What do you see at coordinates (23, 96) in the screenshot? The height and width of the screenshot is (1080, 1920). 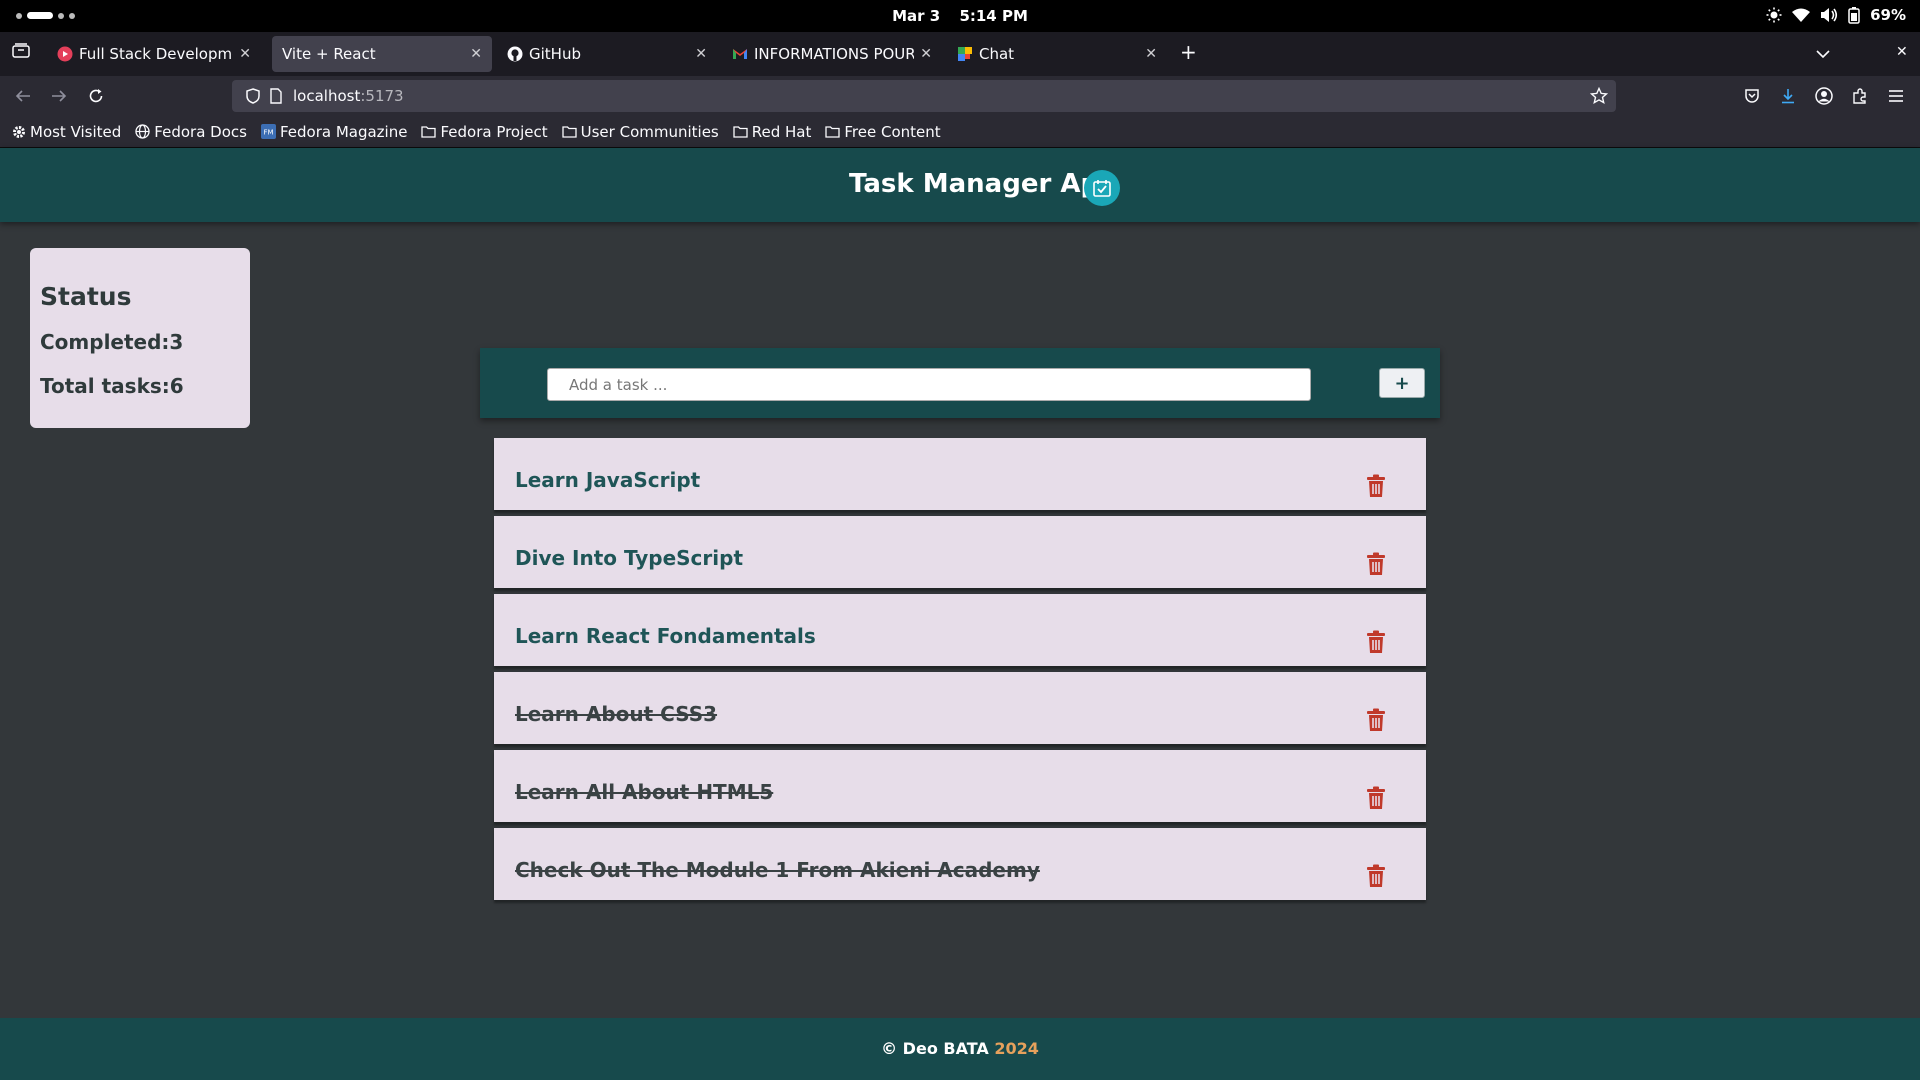 I see `back-arrow-icon` at bounding box center [23, 96].